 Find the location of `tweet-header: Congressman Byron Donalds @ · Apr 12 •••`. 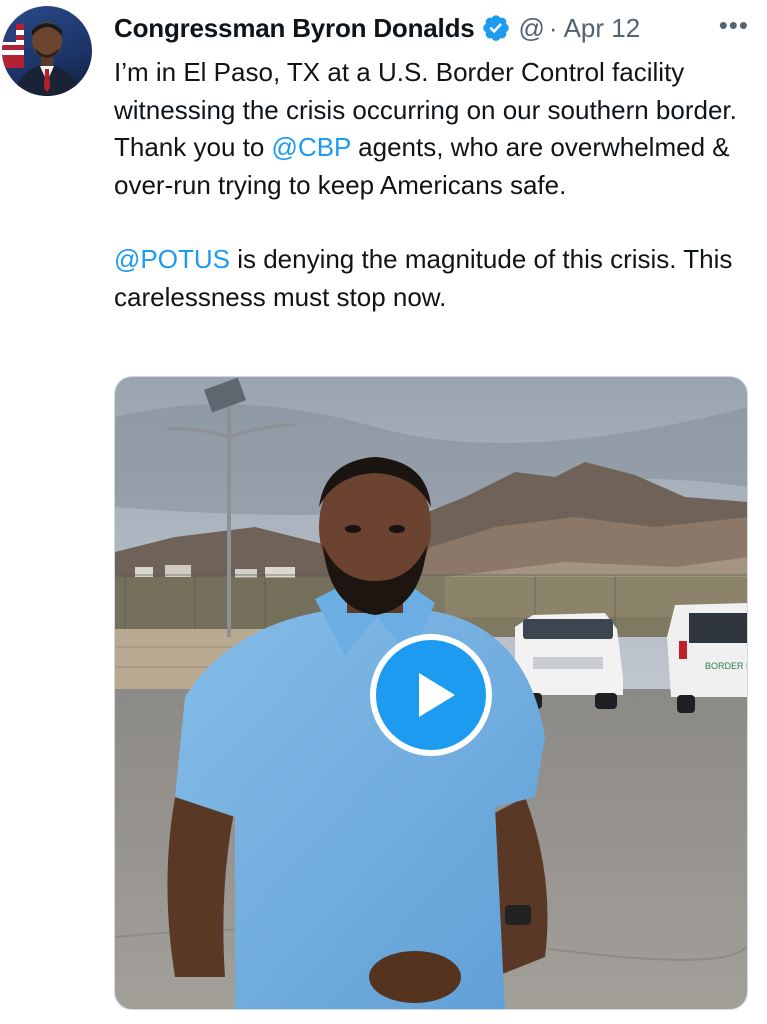

tweet-header: Congressman Byron Donalds @ · Apr 12 ••• is located at coordinates (432, 28).